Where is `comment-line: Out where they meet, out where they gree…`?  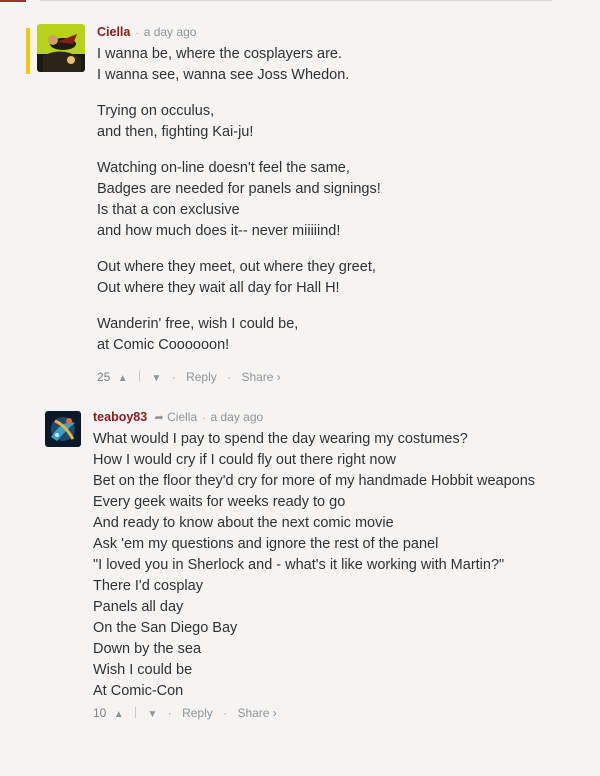 comment-line: Out where they meet, out where they gree… is located at coordinates (236, 267).